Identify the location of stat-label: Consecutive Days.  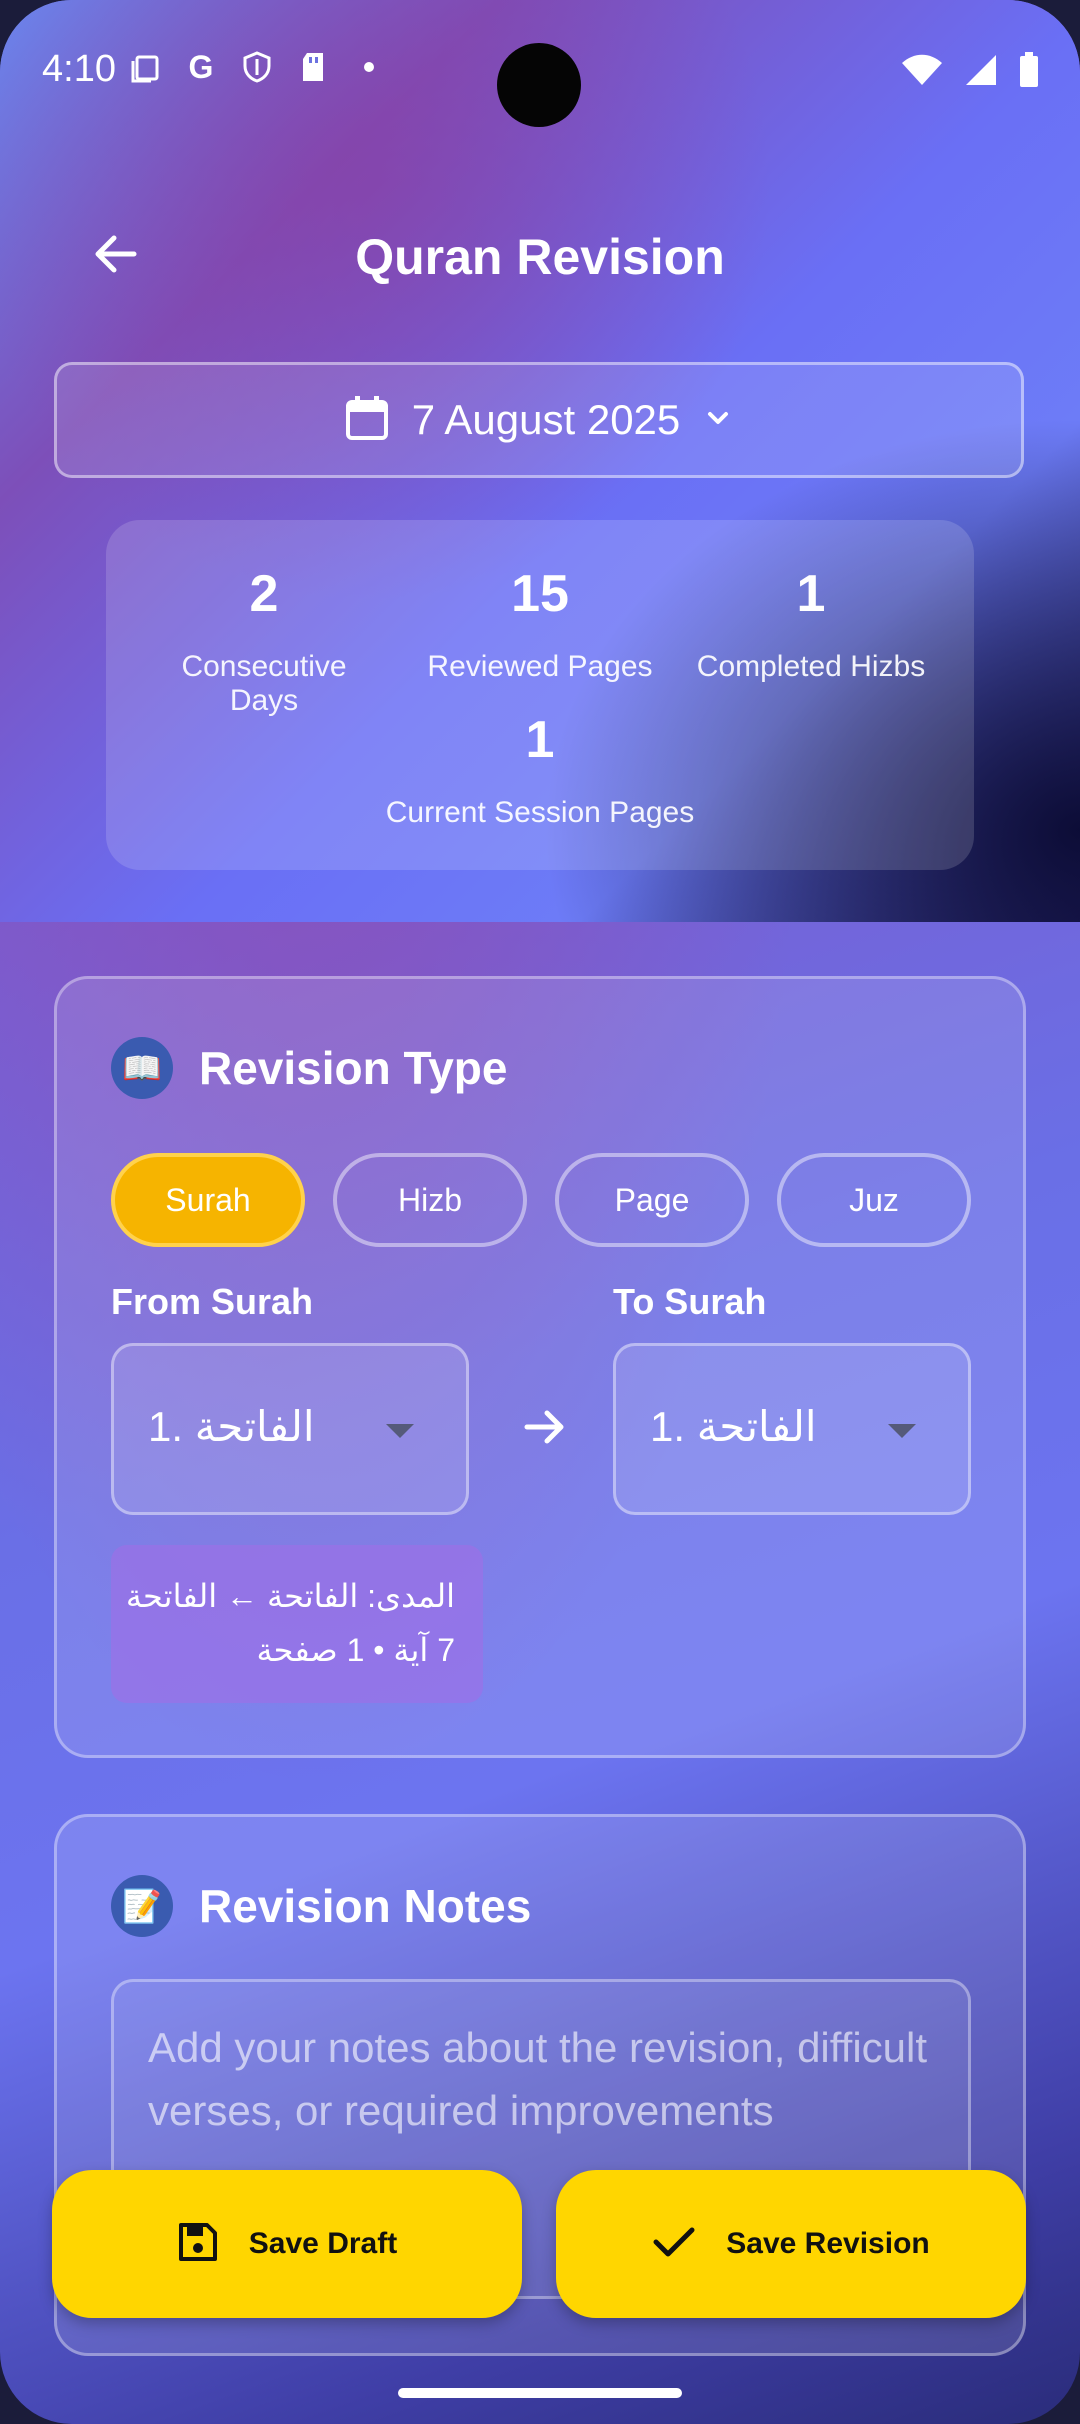
(264, 683).